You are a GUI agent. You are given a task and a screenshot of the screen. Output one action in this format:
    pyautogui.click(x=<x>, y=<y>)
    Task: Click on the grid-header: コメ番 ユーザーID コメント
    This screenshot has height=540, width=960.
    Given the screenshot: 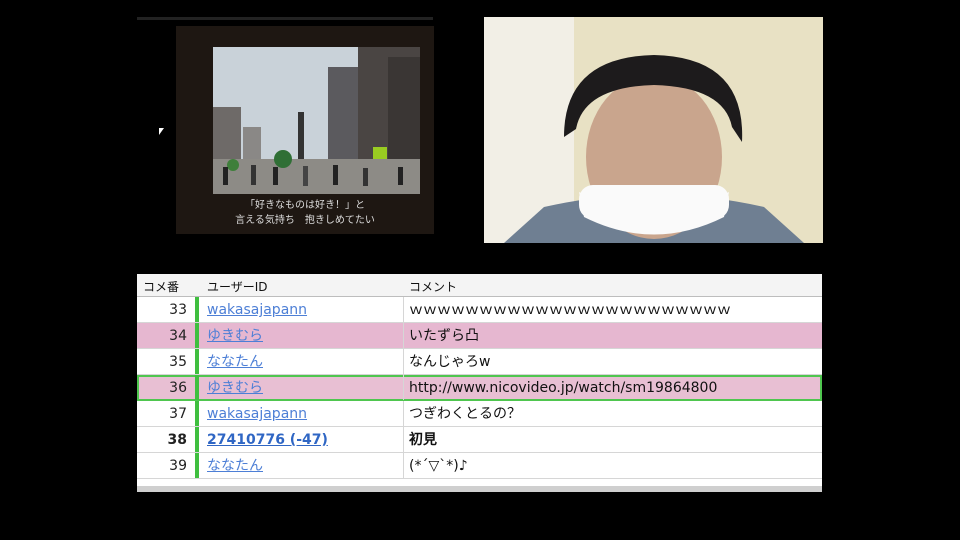 What is the action you would take?
    pyautogui.click(x=479, y=285)
    